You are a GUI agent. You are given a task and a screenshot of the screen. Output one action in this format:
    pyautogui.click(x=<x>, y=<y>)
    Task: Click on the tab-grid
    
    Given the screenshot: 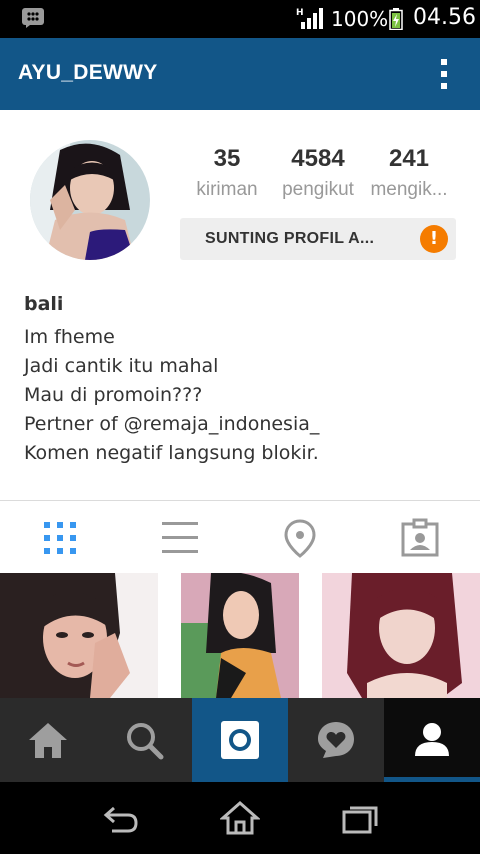 What is the action you would take?
    pyautogui.click(x=60, y=537)
    